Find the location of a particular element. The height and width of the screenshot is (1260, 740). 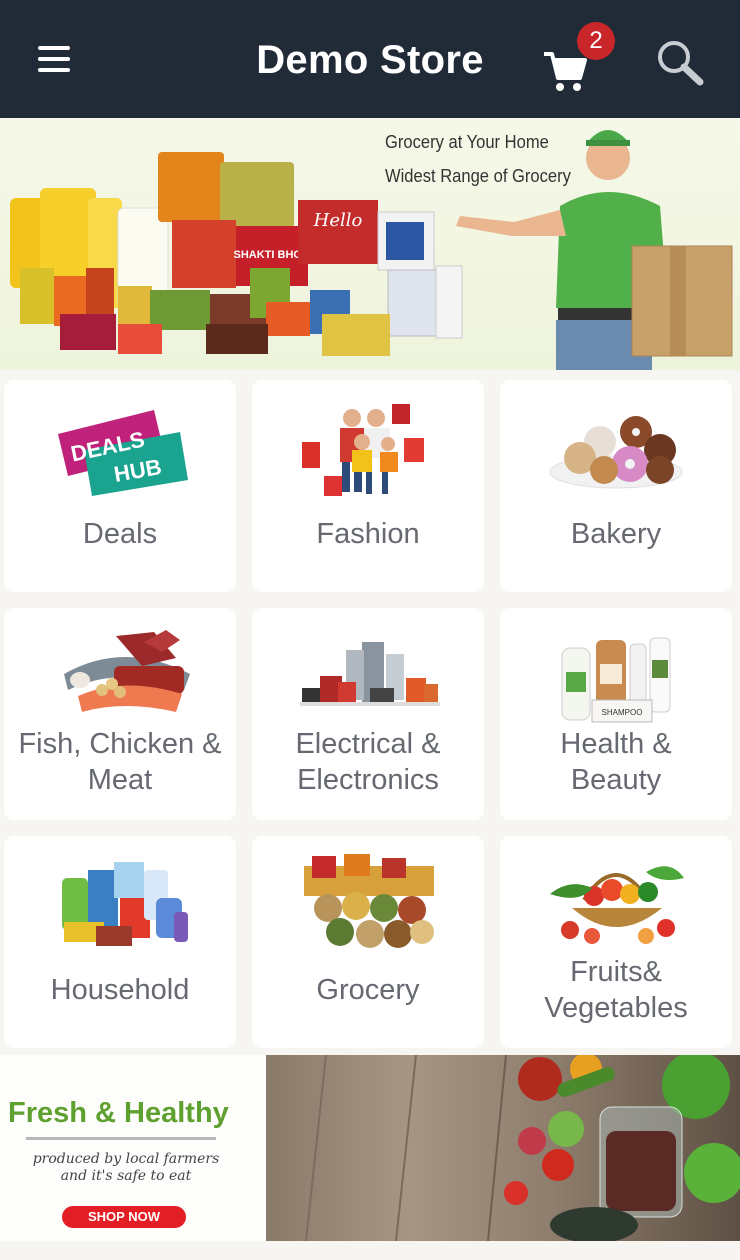

household-products-image is located at coordinates (125, 904).